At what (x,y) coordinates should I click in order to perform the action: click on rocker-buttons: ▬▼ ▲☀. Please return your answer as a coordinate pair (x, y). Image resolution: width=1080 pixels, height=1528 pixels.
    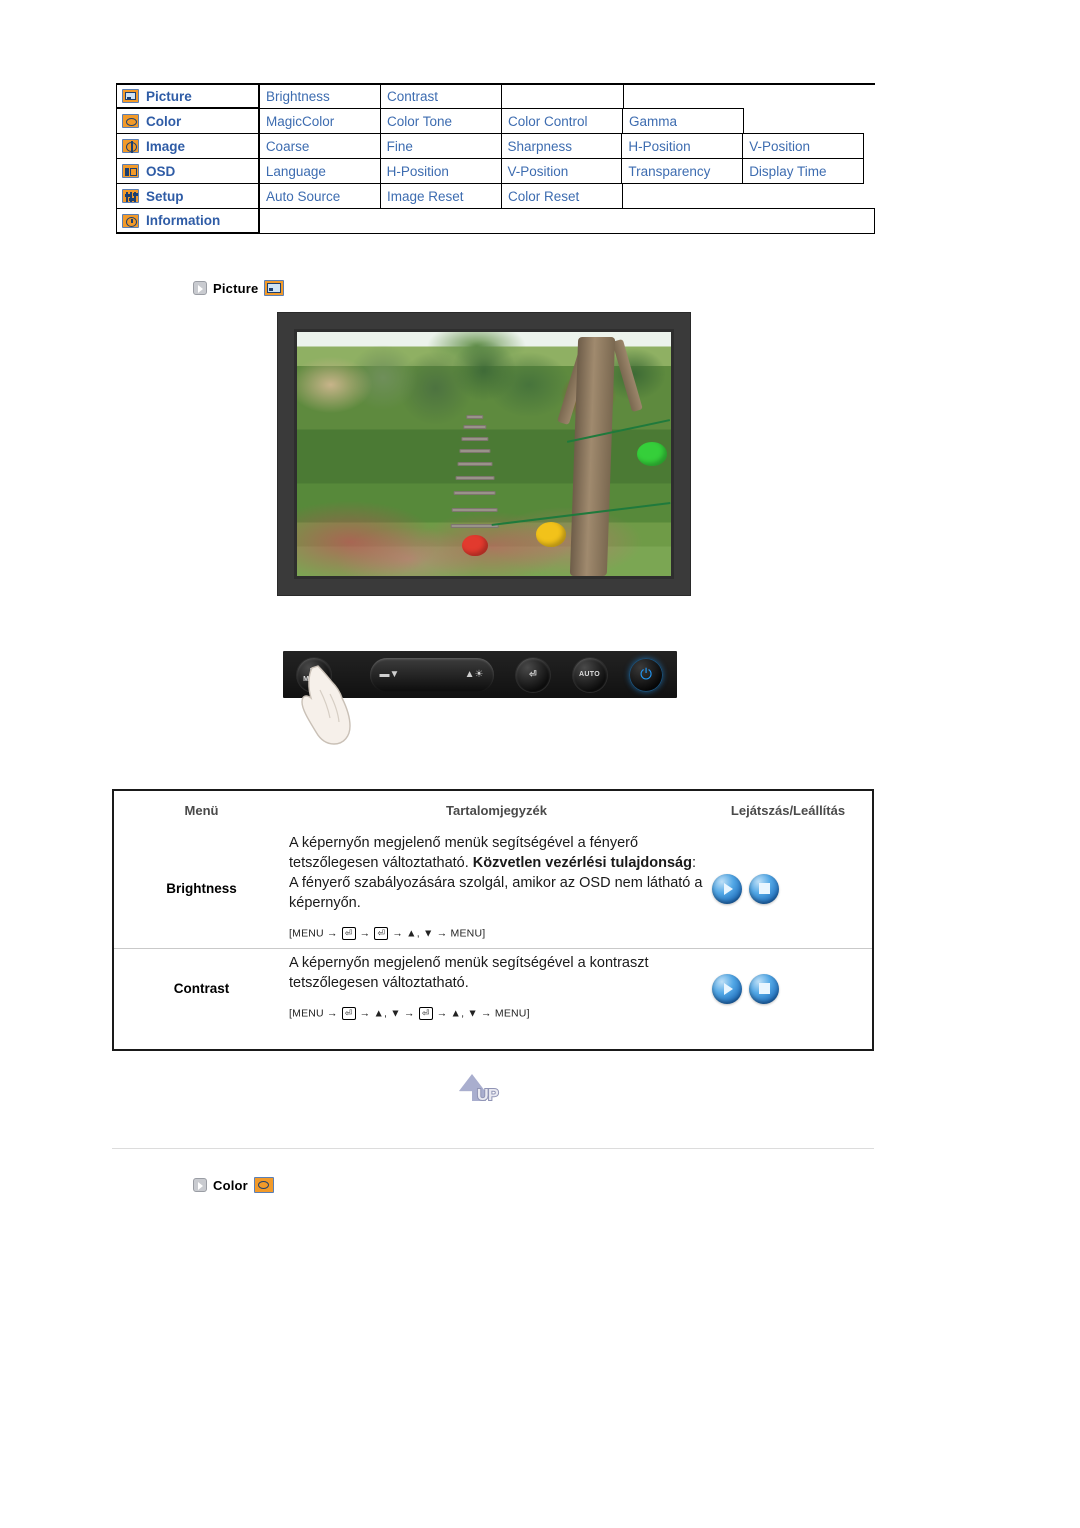
    Looking at the image, I should click on (431, 674).